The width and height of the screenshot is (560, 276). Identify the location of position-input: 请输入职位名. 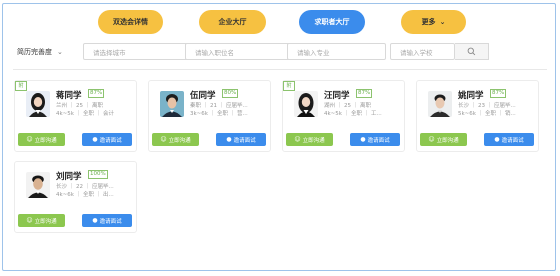
(242, 51).